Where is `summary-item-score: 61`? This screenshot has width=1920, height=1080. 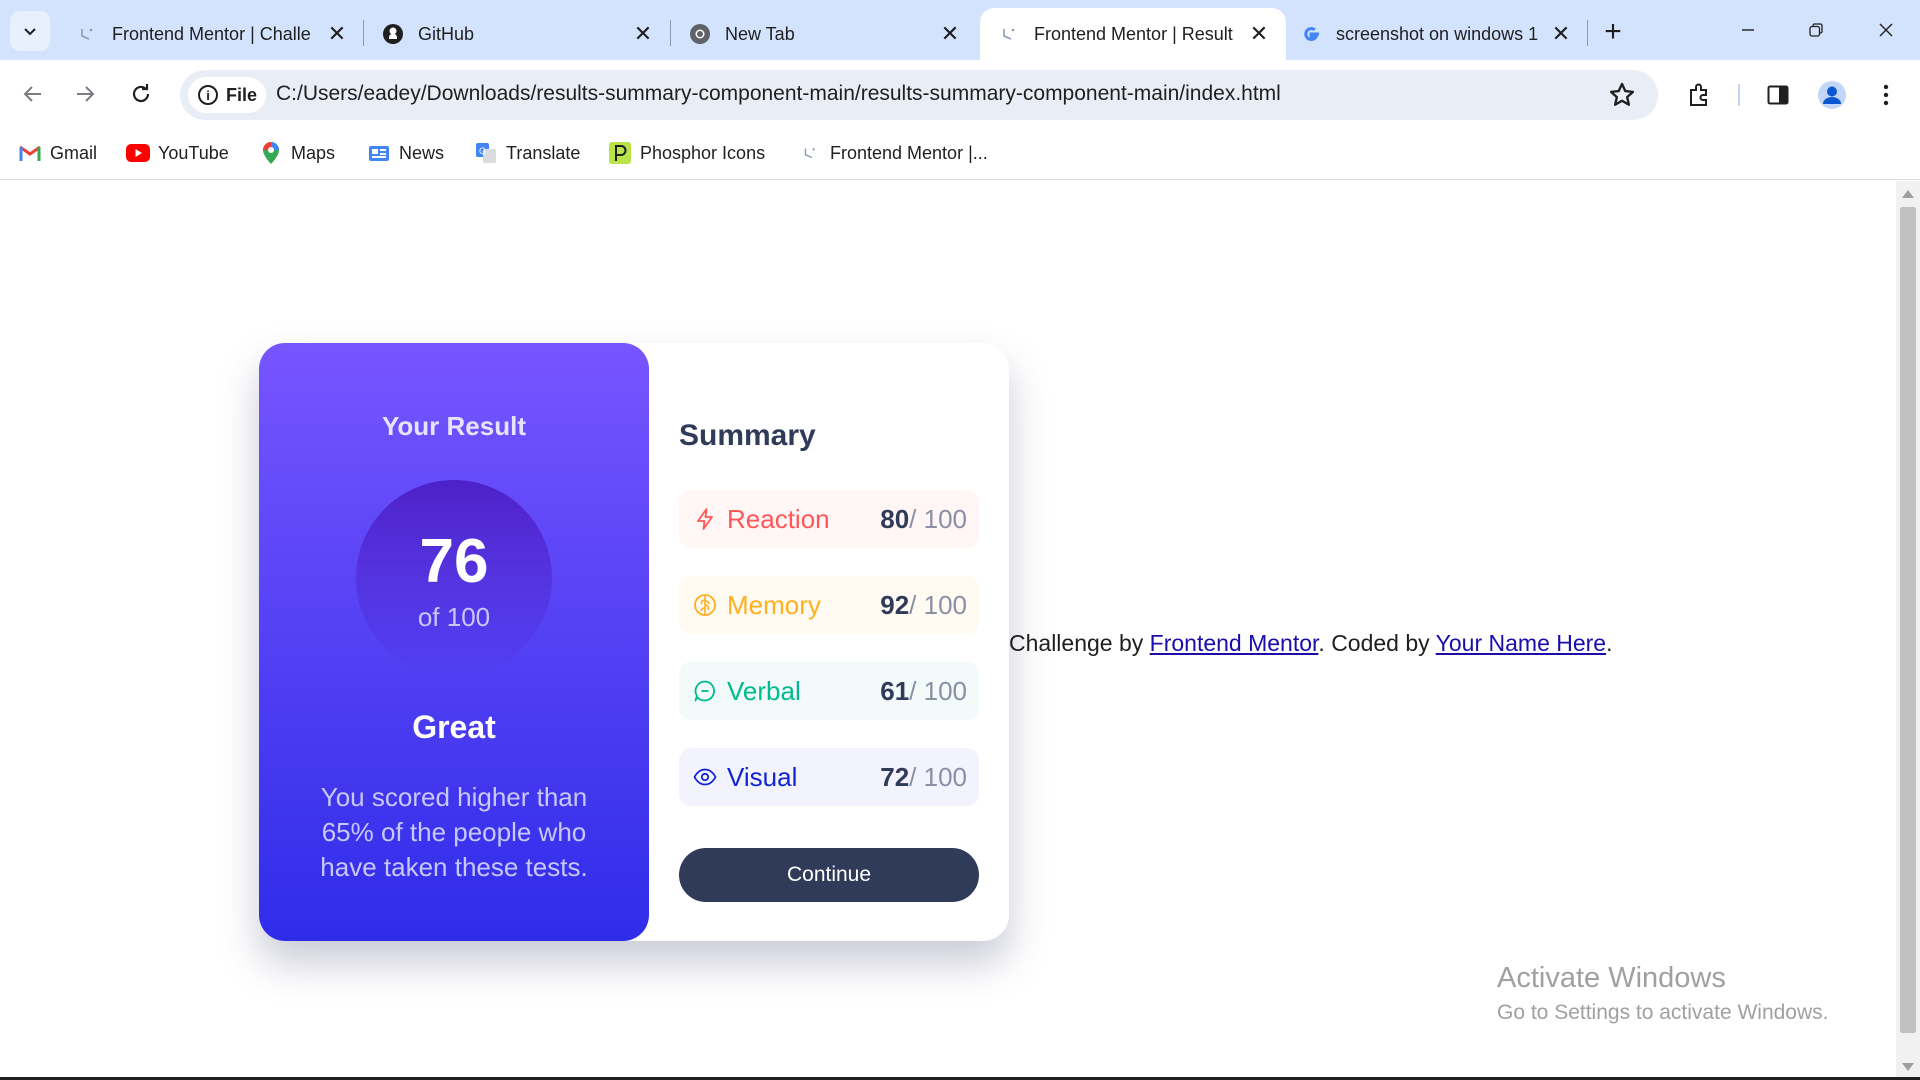
summary-item-score: 61 is located at coordinates (895, 690).